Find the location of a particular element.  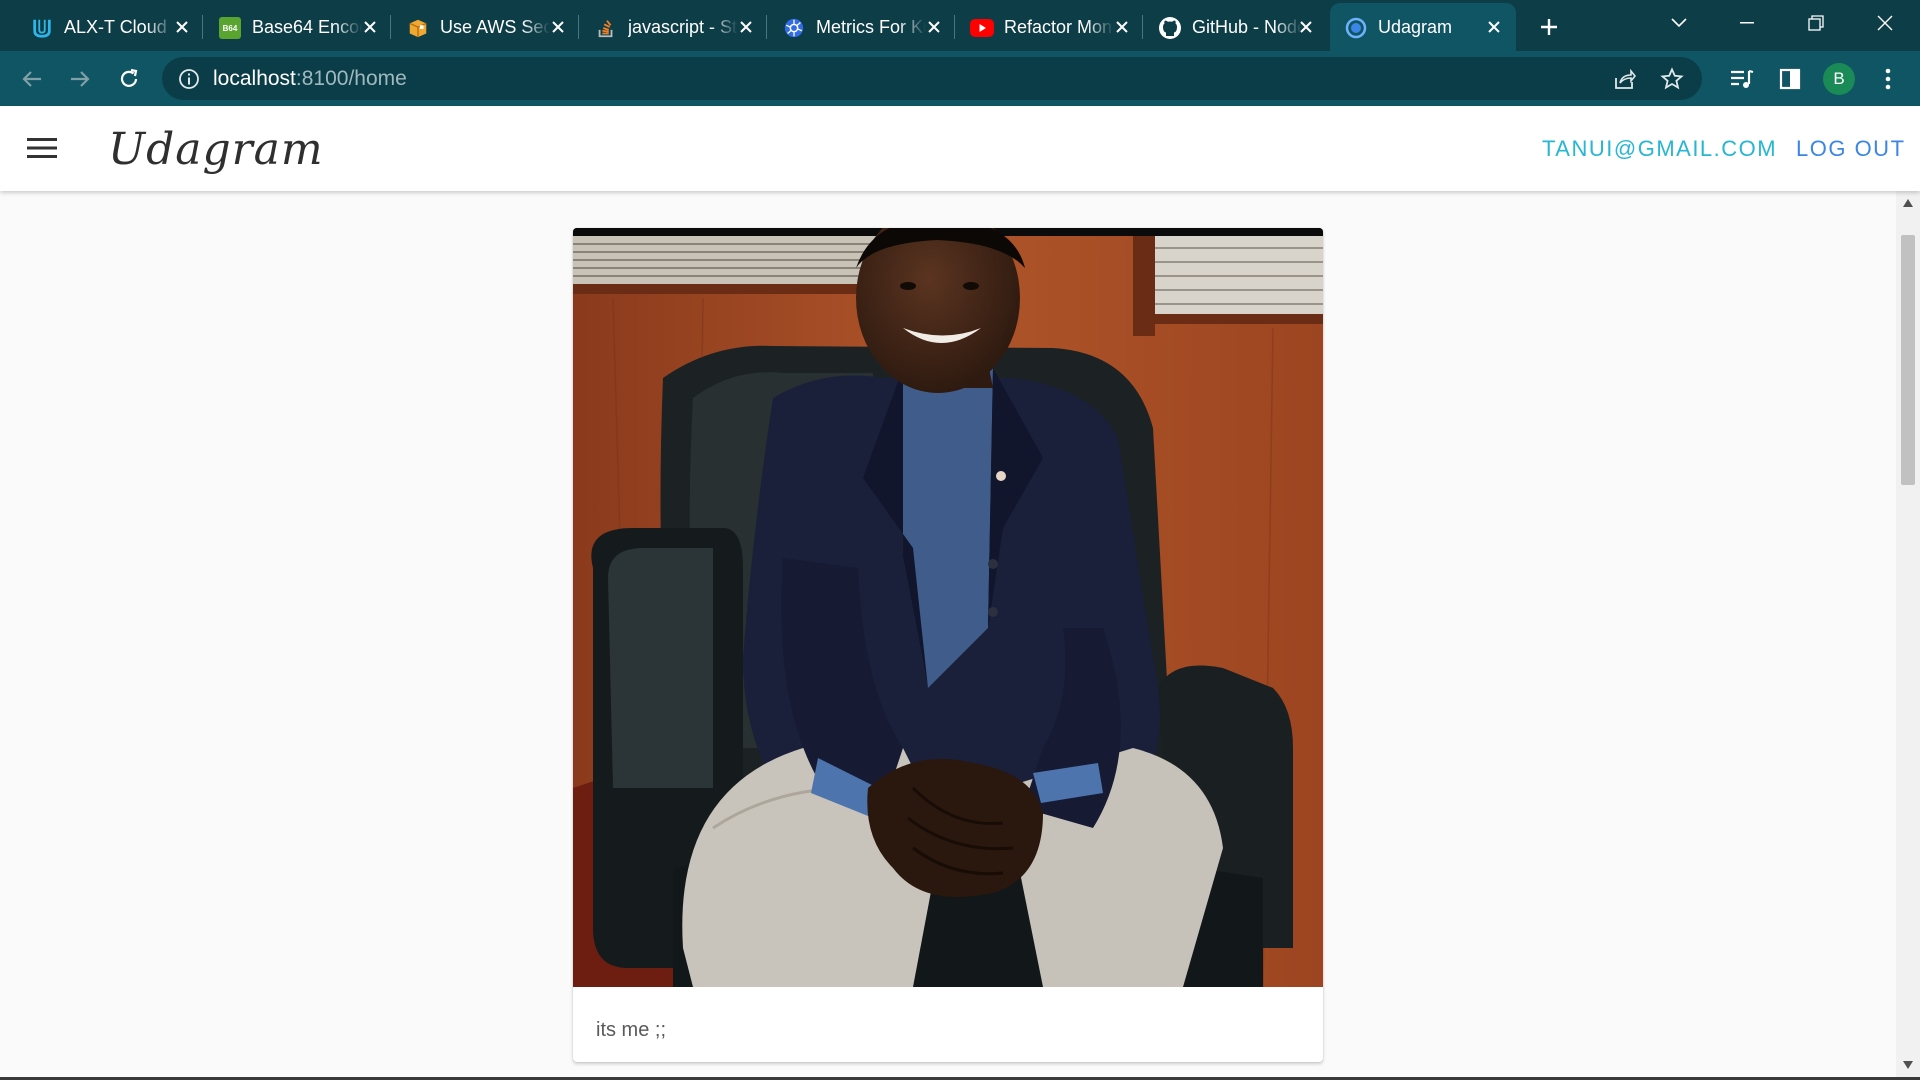

page-scrollbar is located at coordinates (1908, 635).